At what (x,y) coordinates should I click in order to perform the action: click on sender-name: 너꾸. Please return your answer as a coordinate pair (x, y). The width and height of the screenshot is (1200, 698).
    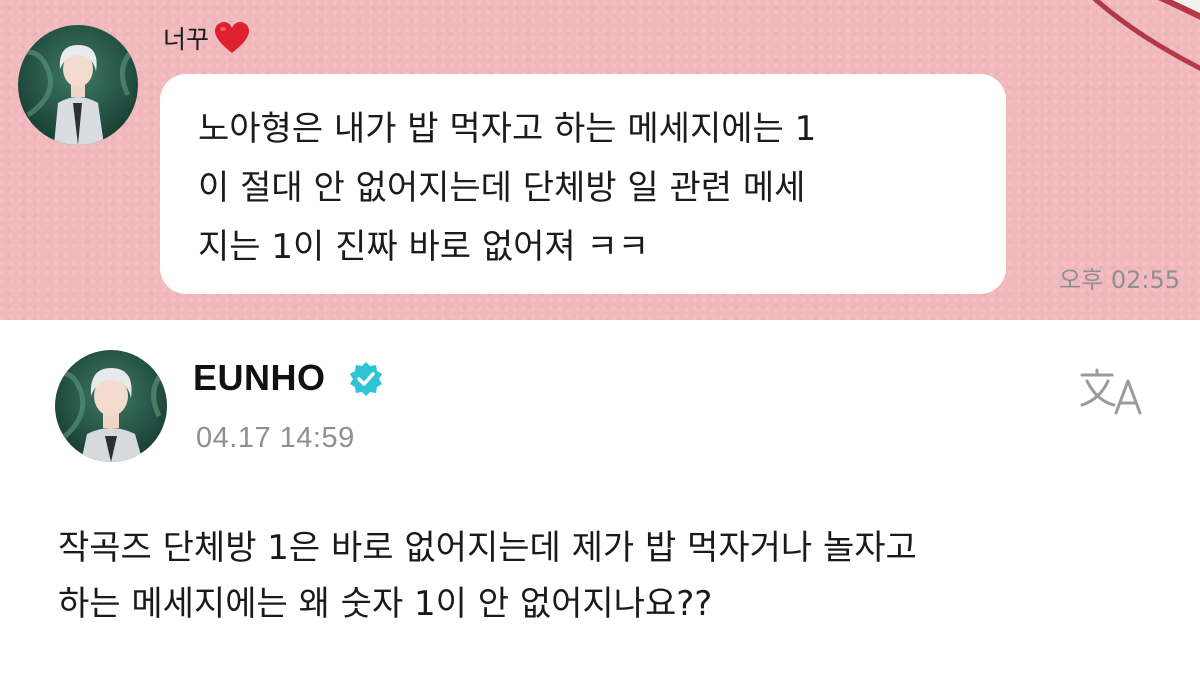
    Looking at the image, I should click on (207, 38).